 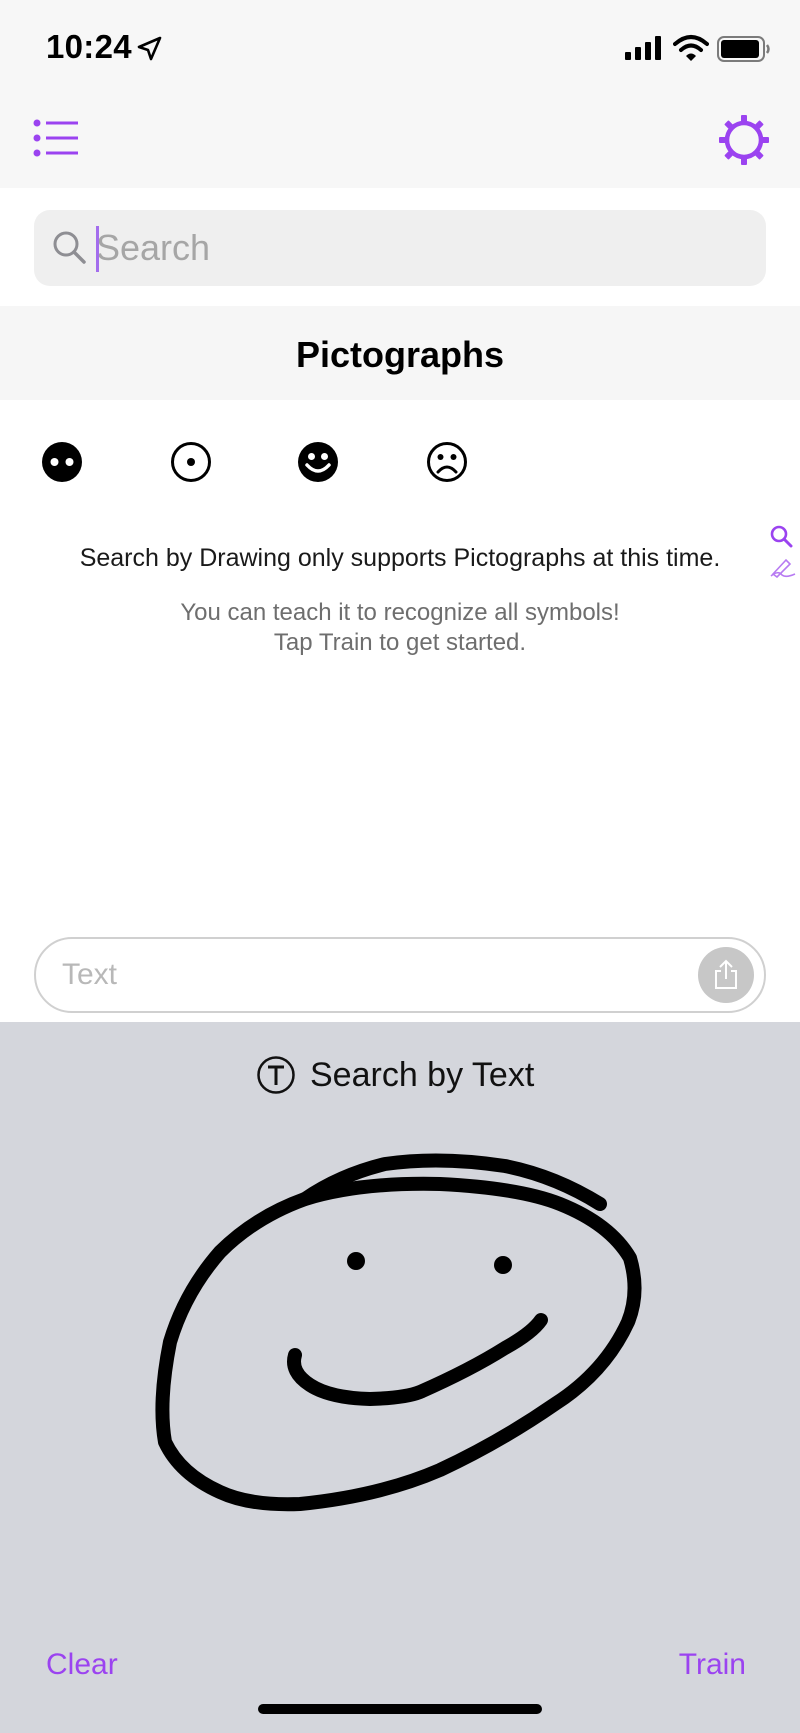 What do you see at coordinates (400, 1709) in the screenshot?
I see `home-indicator` at bounding box center [400, 1709].